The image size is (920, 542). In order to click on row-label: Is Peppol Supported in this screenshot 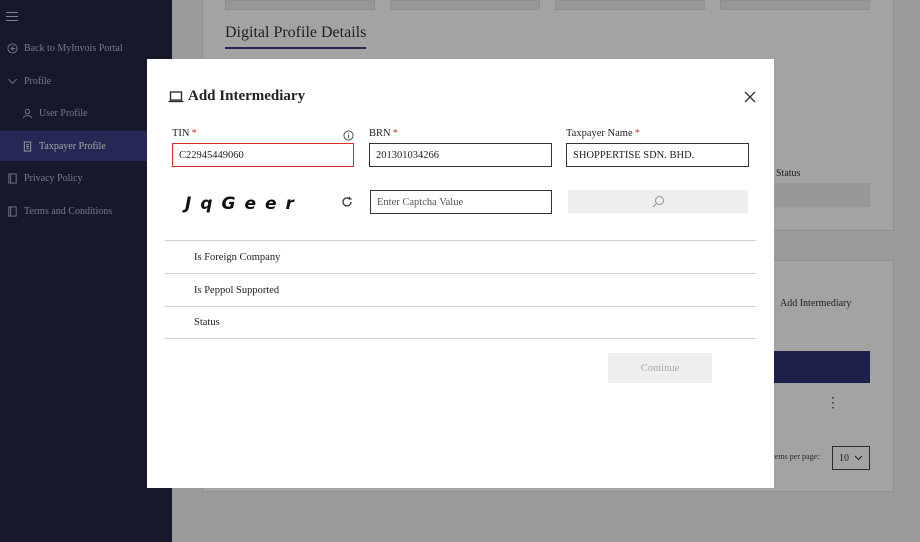, I will do `click(237, 290)`.